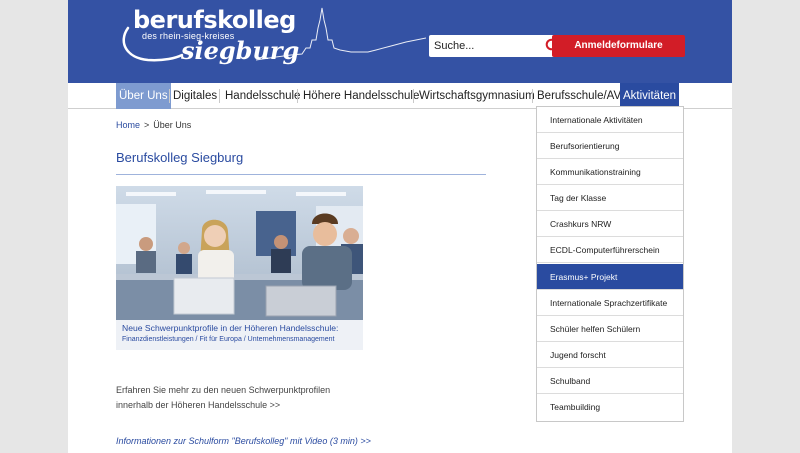  I want to click on registration-forms-button: Anmeldeformulare, so click(618, 46).